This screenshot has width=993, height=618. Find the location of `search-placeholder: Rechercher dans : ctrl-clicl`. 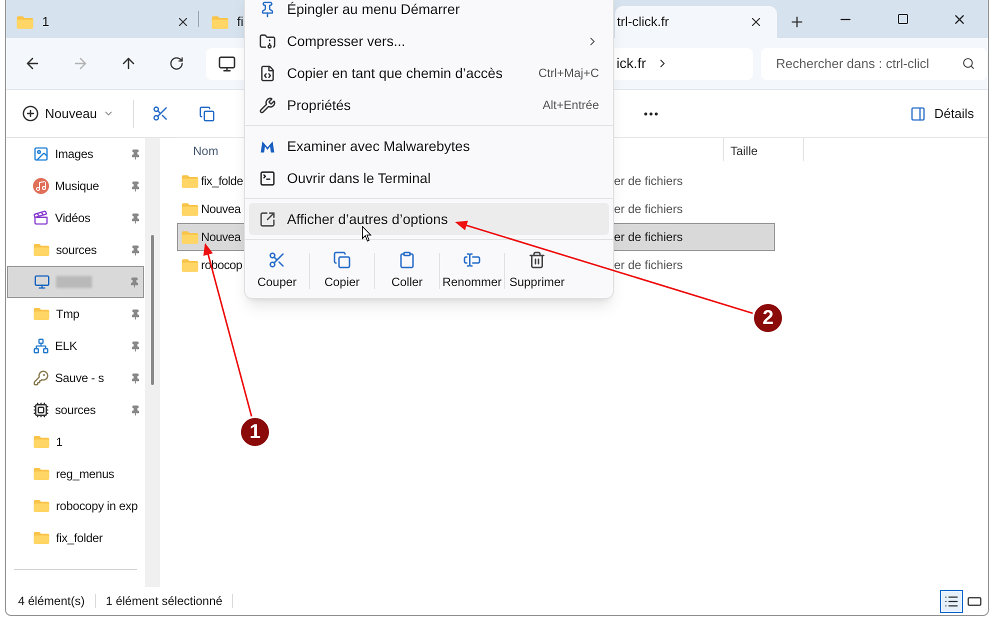

search-placeholder: Rechercher dans : ctrl-clicl is located at coordinates (853, 63).